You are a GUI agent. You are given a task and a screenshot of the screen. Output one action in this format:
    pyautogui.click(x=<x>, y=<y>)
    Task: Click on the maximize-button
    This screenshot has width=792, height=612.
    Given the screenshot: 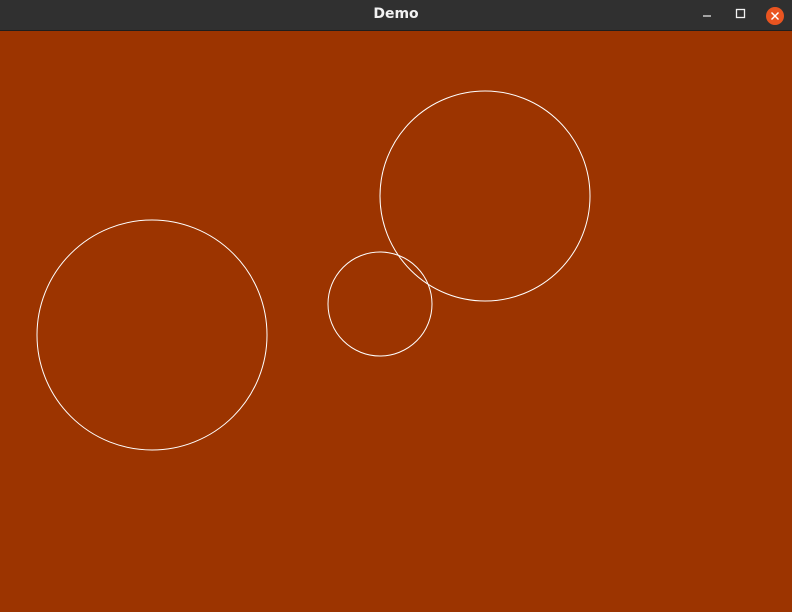 What is the action you would take?
    pyautogui.click(x=741, y=15)
    